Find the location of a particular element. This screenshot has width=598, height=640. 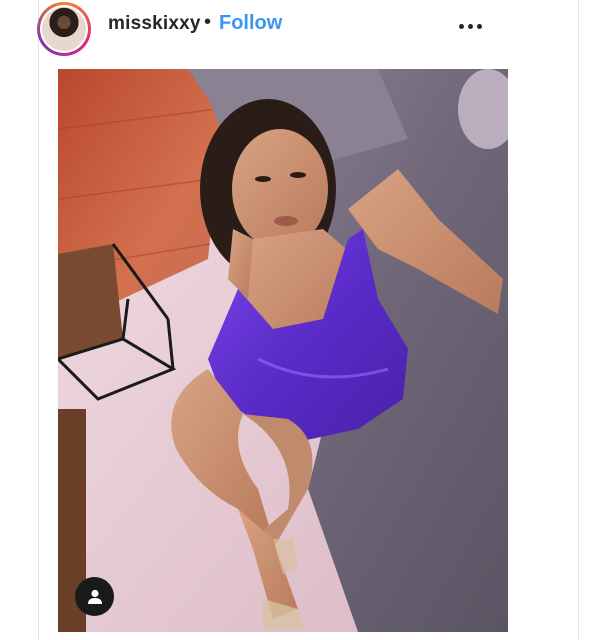

user-tag-icon is located at coordinates (94, 596).